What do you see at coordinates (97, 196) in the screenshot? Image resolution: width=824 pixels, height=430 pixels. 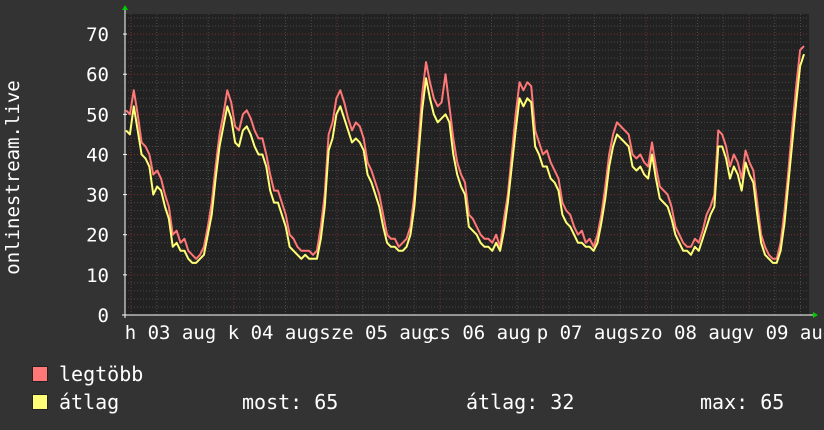 I see `y-tick-label: 30` at bounding box center [97, 196].